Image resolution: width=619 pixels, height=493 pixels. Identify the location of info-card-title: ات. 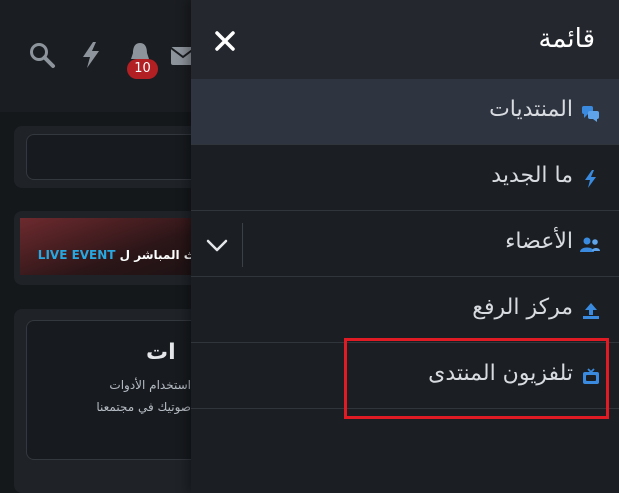
(161, 352).